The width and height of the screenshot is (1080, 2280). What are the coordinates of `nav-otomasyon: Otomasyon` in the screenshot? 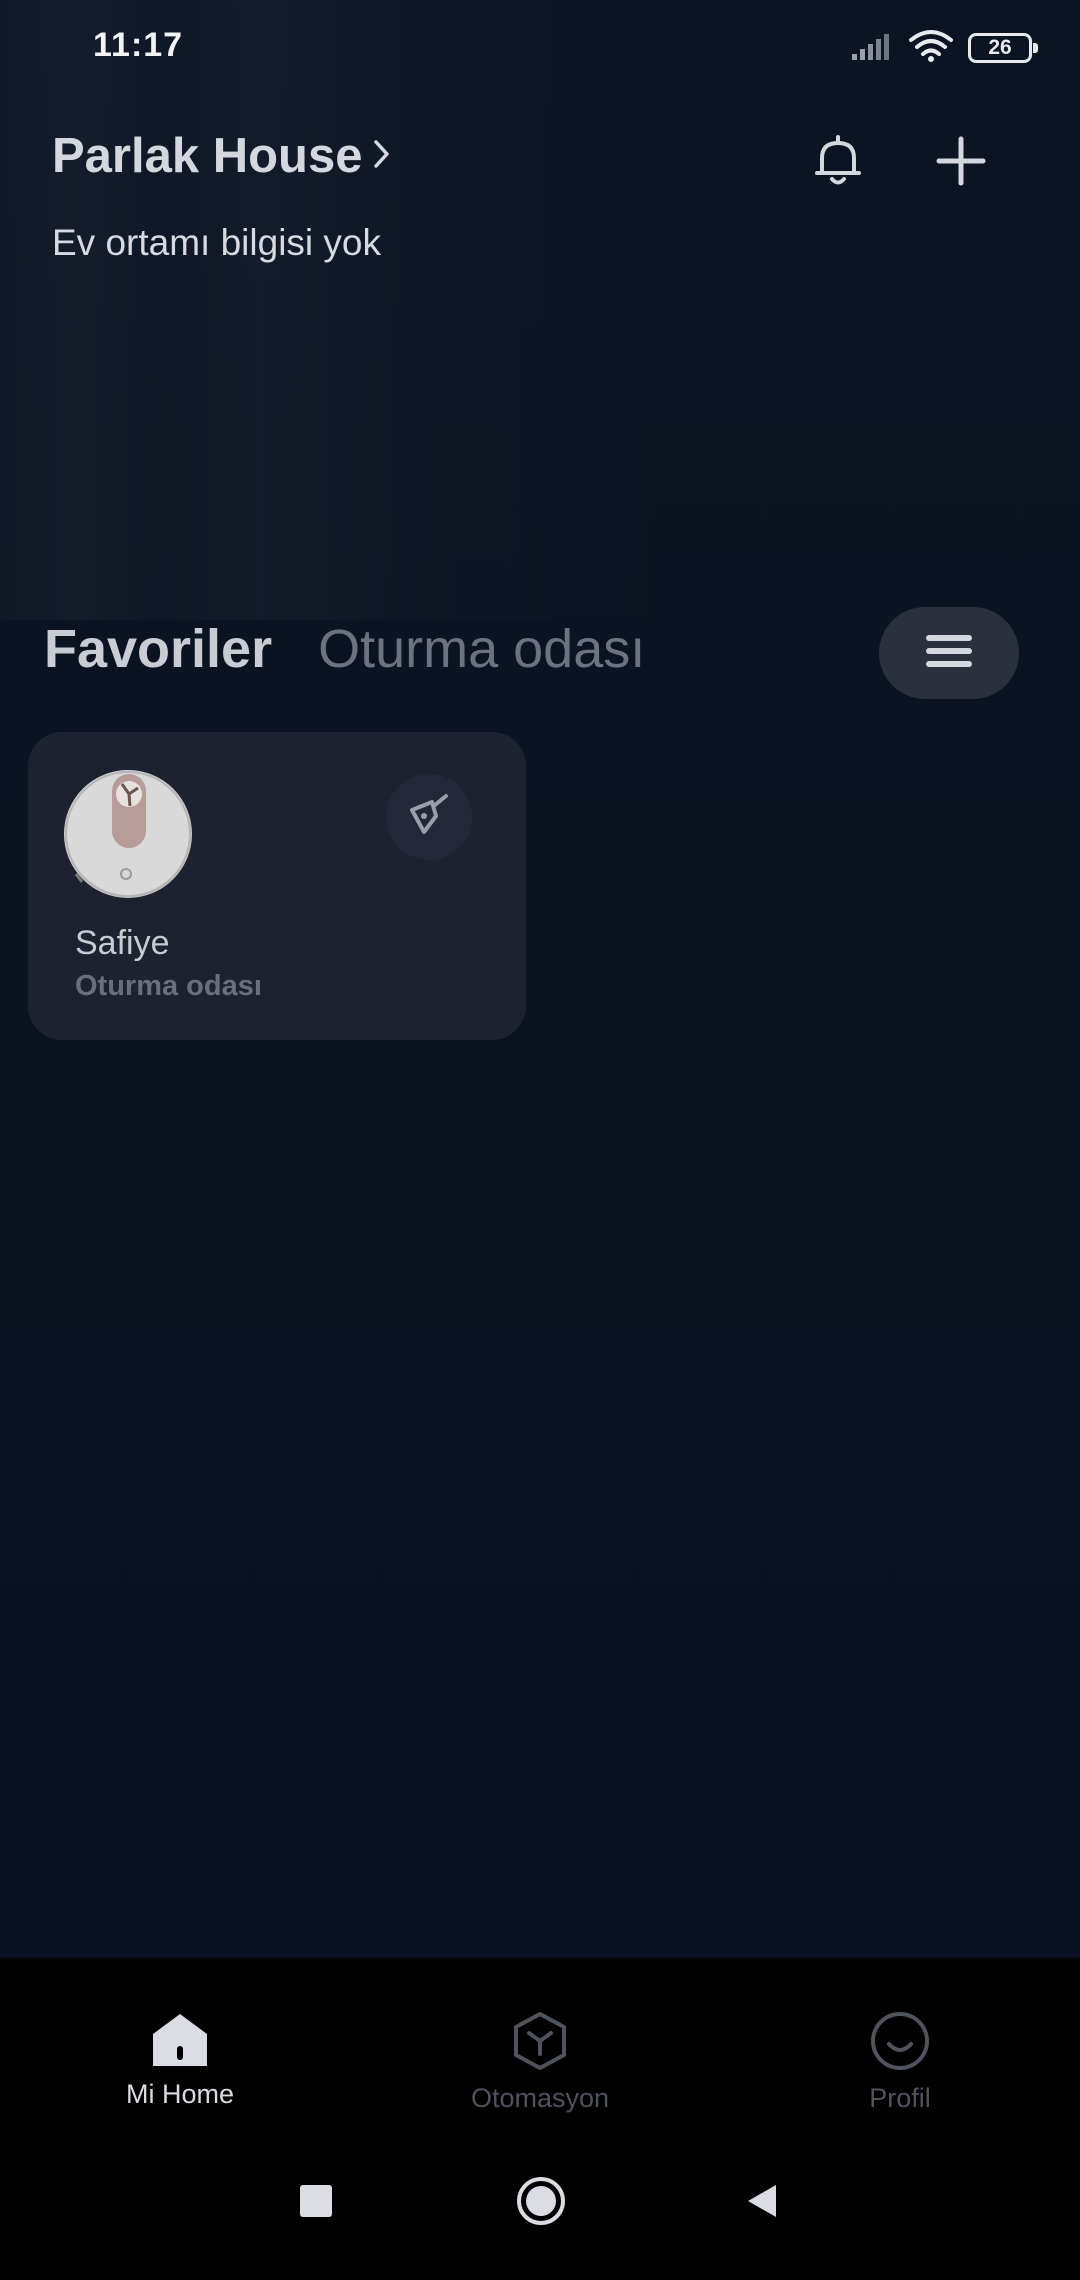 It's located at (540, 2062).